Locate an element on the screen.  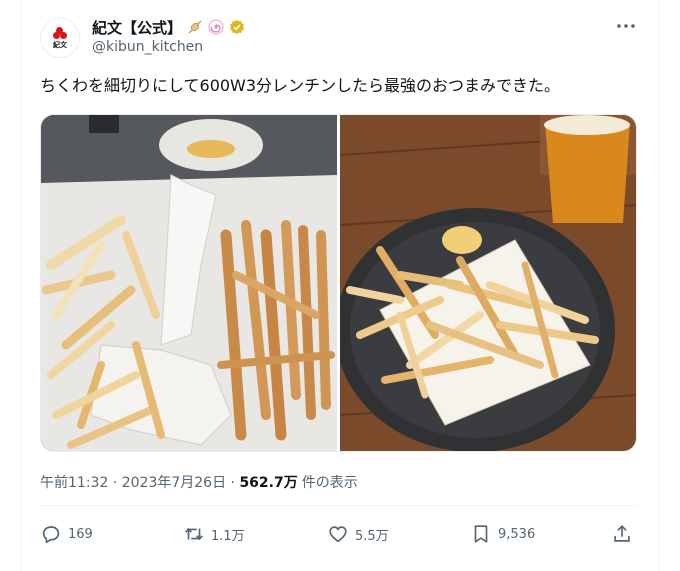
share-icon is located at coordinates (622, 533).